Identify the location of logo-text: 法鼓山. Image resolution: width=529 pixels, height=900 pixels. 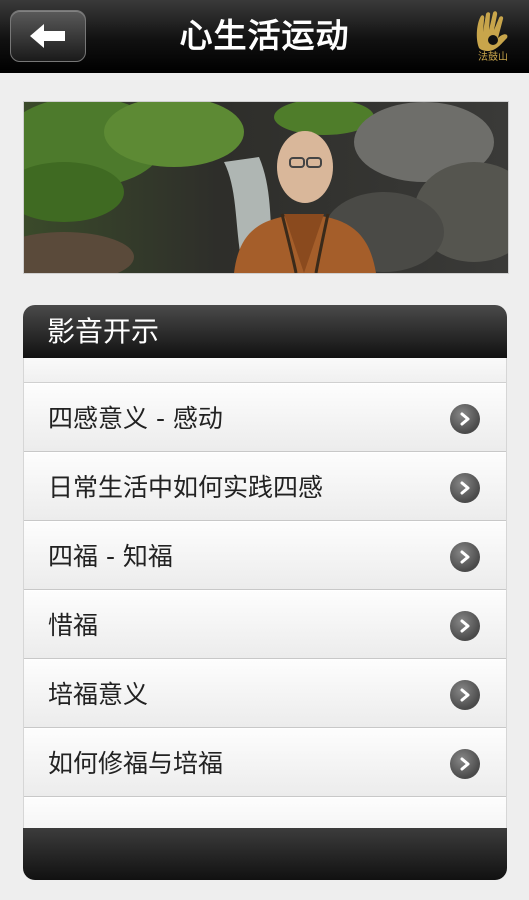
(493, 57).